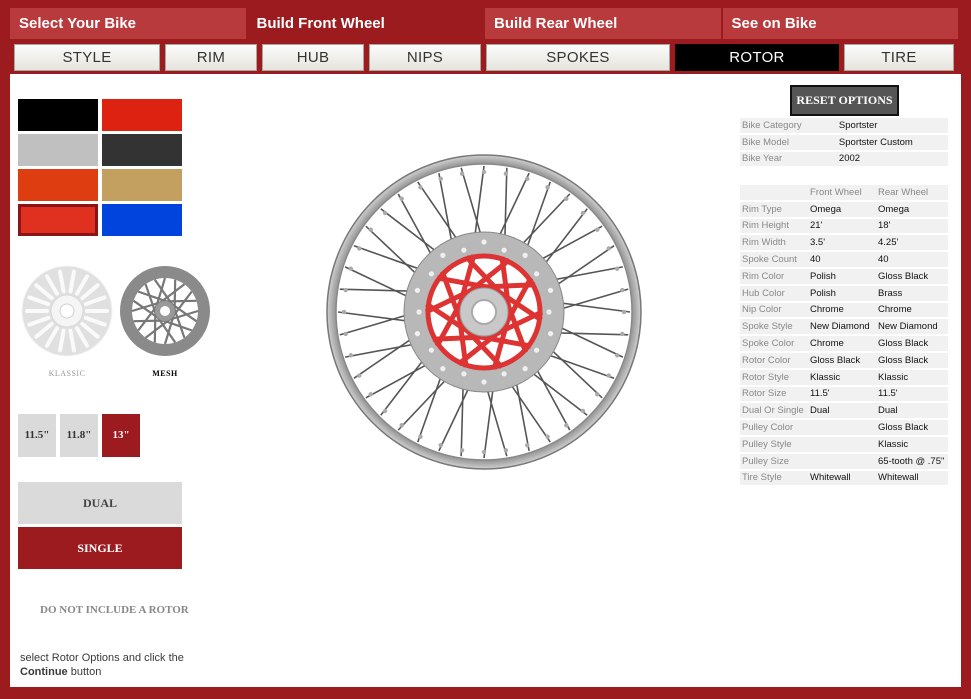 Image resolution: width=971 pixels, height=699 pixels. What do you see at coordinates (313, 57) in the screenshot?
I see `tab-hub: HUB` at bounding box center [313, 57].